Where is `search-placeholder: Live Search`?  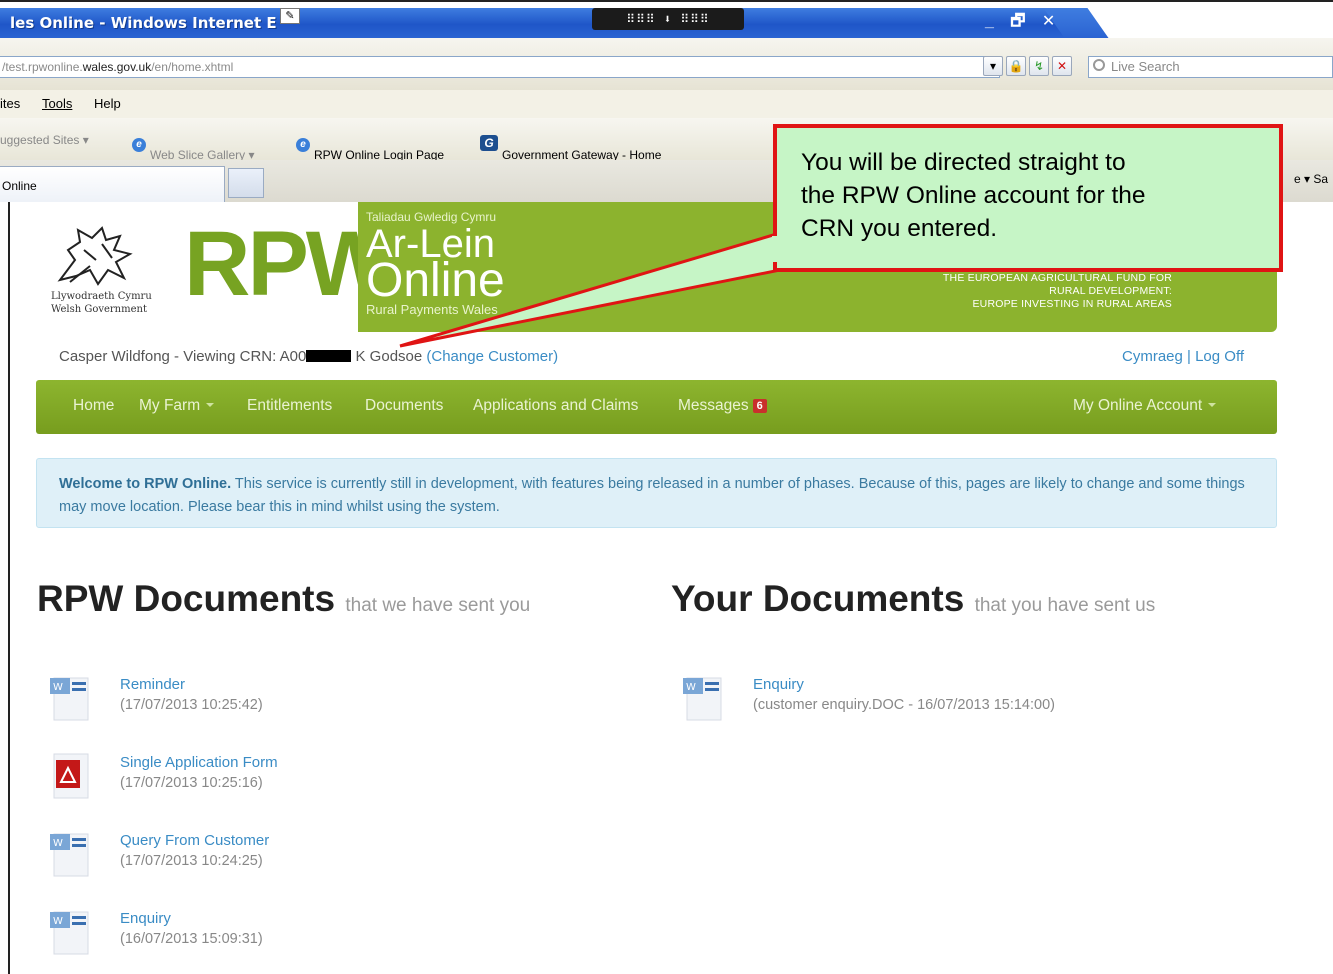
search-placeholder: Live Search is located at coordinates (1145, 66).